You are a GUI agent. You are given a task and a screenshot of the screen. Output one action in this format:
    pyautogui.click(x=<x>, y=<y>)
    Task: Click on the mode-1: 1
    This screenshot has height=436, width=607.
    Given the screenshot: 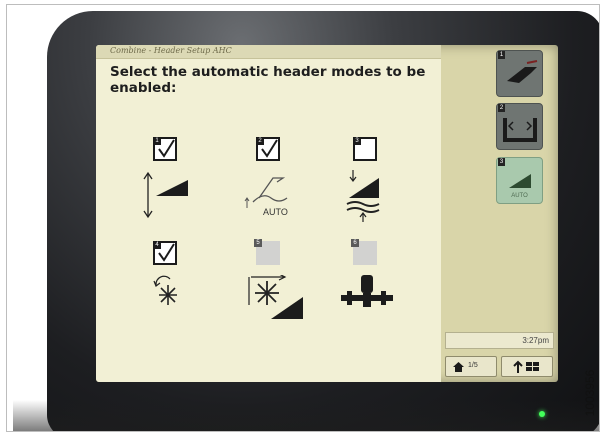 What is the action you would take?
    pyautogui.click(x=175, y=182)
    